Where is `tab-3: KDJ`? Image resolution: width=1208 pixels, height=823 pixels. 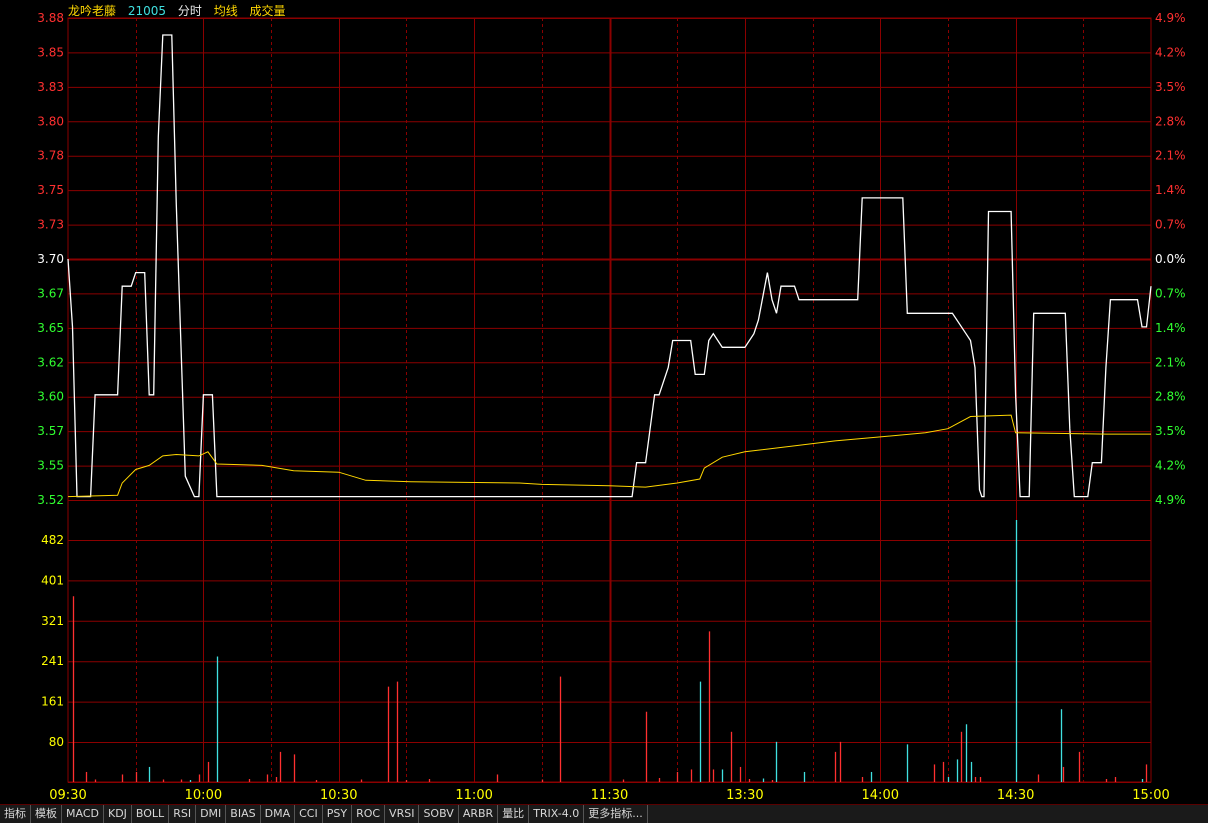
tab-3: KDJ is located at coordinates (118, 814).